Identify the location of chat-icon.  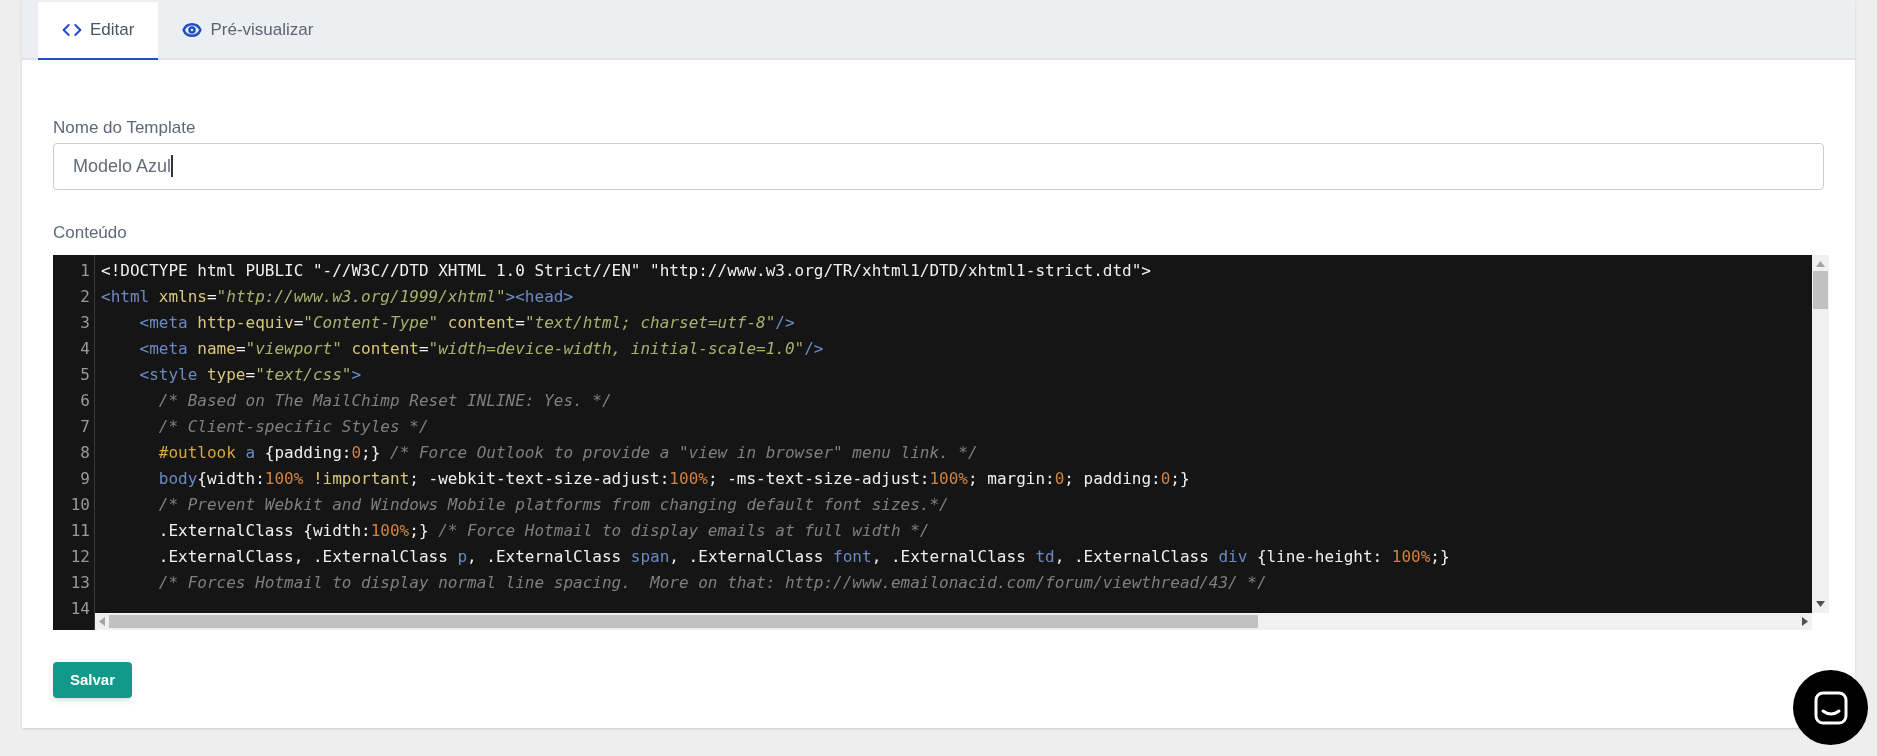
(1830, 707).